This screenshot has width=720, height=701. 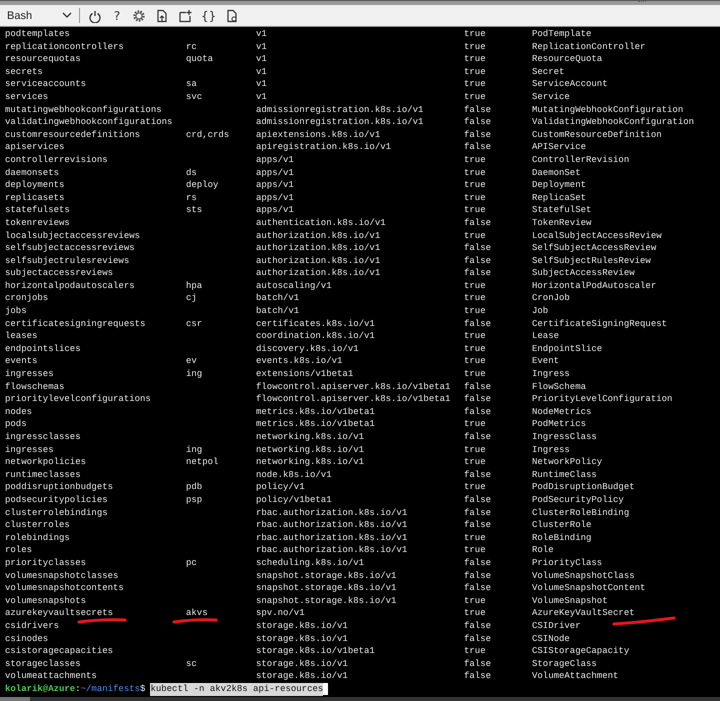 I want to click on kind-name: PriorityLevelConfiguration, so click(x=602, y=399).